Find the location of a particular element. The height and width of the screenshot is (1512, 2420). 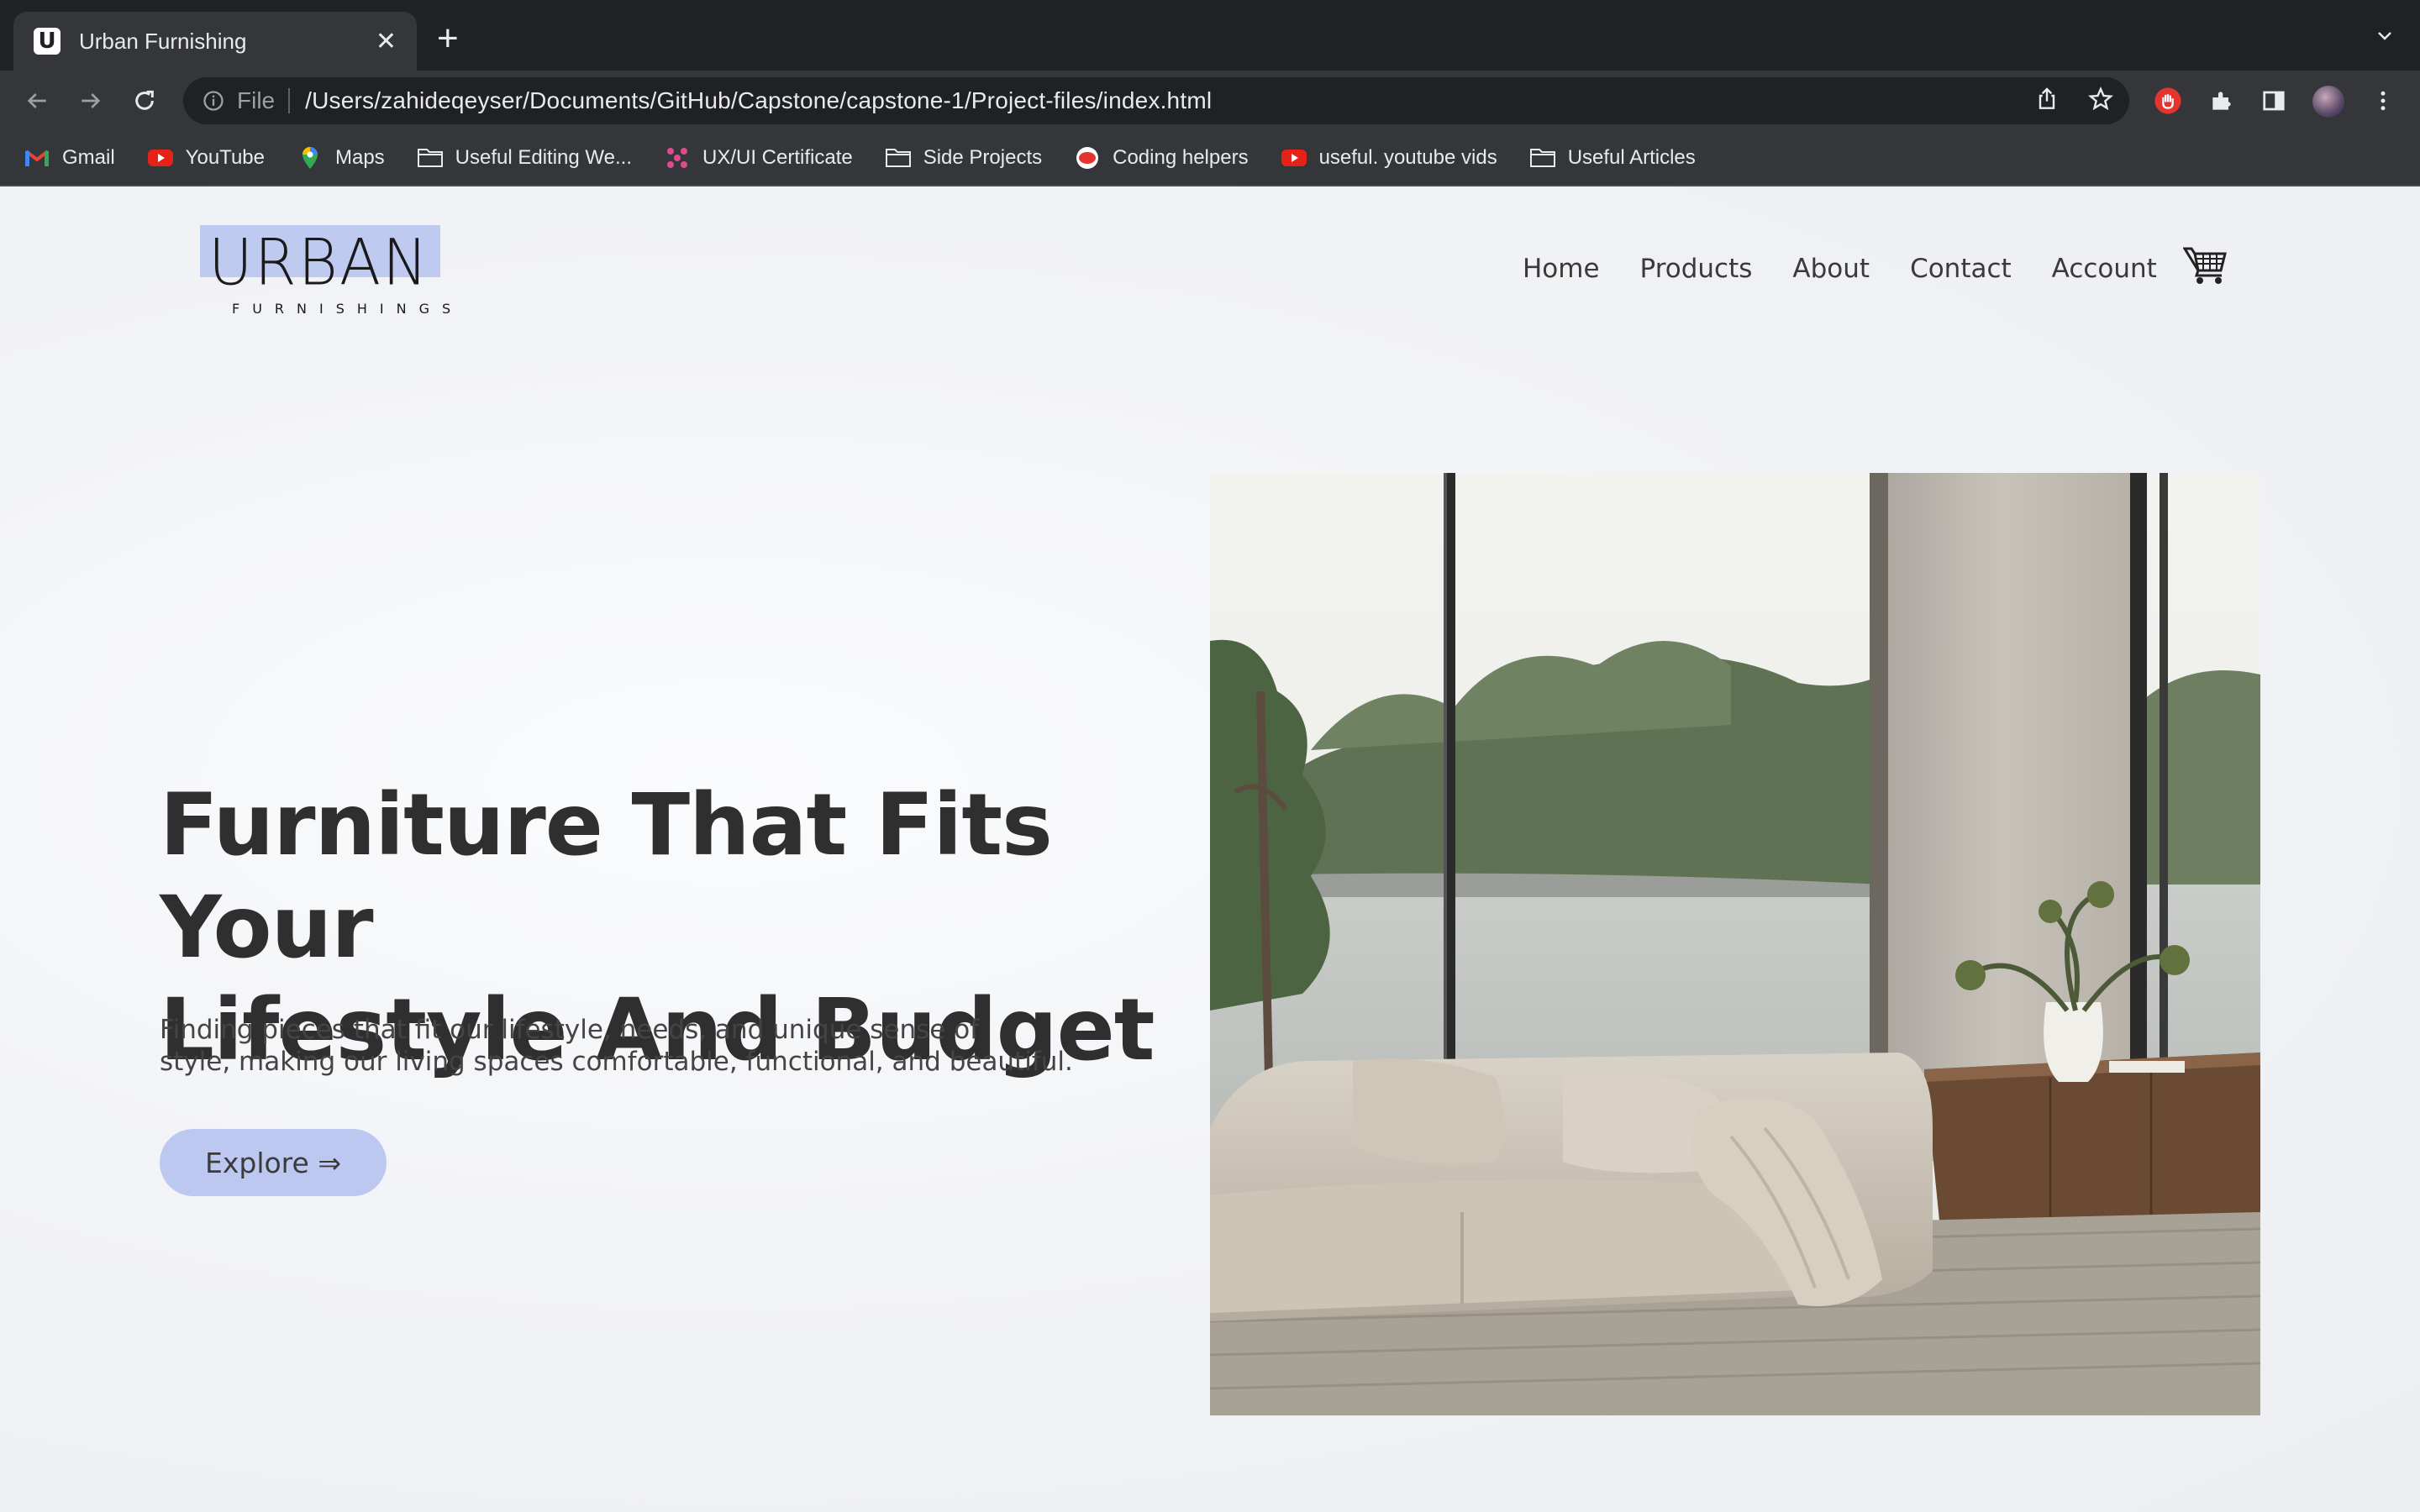

site-logo: URBAN FURNISHINGS is located at coordinates (325, 271).